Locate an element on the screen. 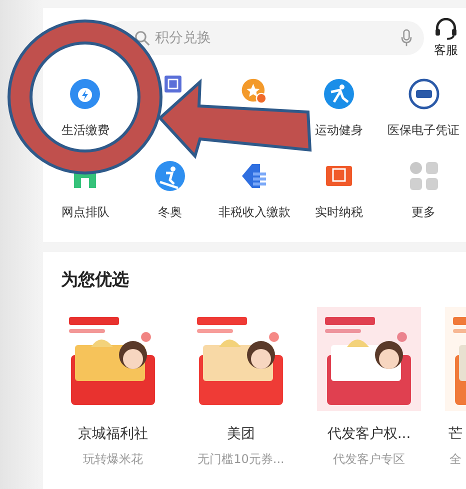 This screenshot has height=489, width=466. card-title: 美团 is located at coordinates (241, 434).